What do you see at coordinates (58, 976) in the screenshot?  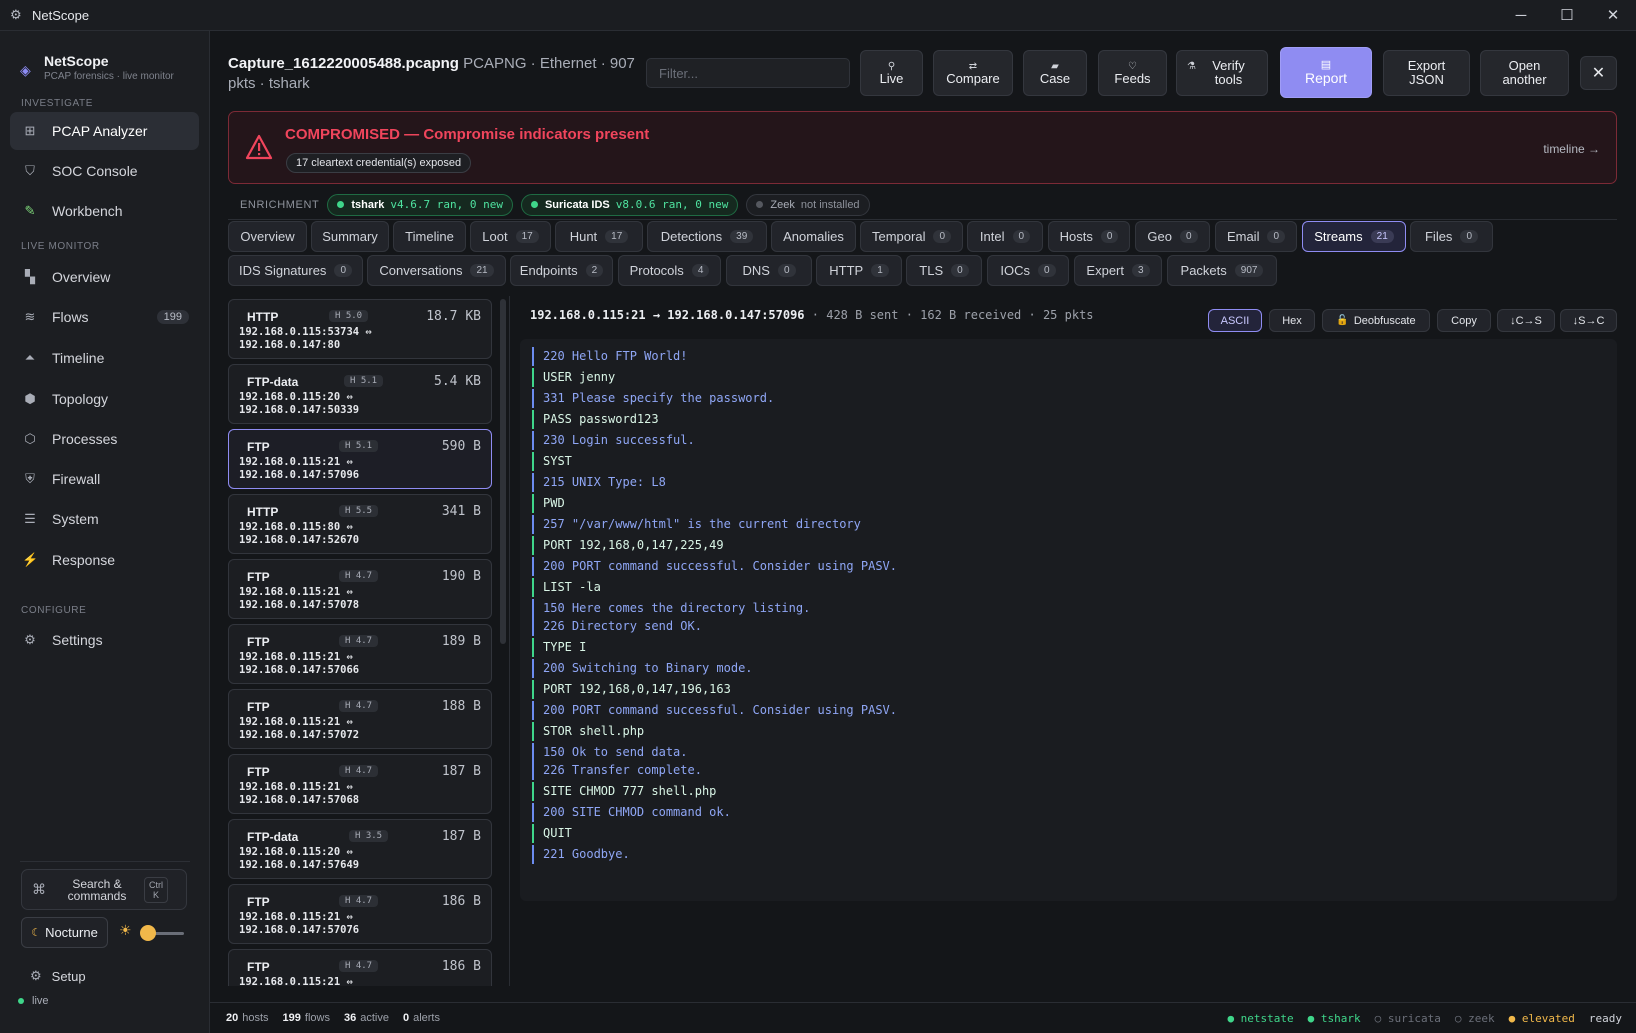 I see `setup-button: ⚙ Setup` at bounding box center [58, 976].